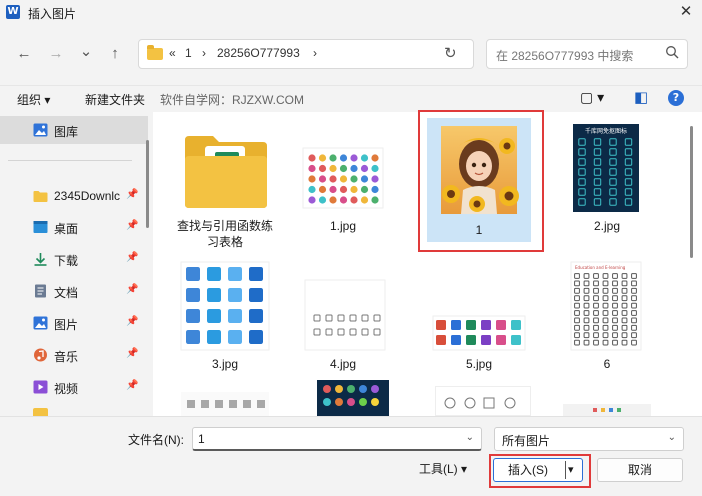 The image size is (702, 496). Describe the element at coordinates (56, 54) in the screenshot. I see `forward-button: →` at that location.